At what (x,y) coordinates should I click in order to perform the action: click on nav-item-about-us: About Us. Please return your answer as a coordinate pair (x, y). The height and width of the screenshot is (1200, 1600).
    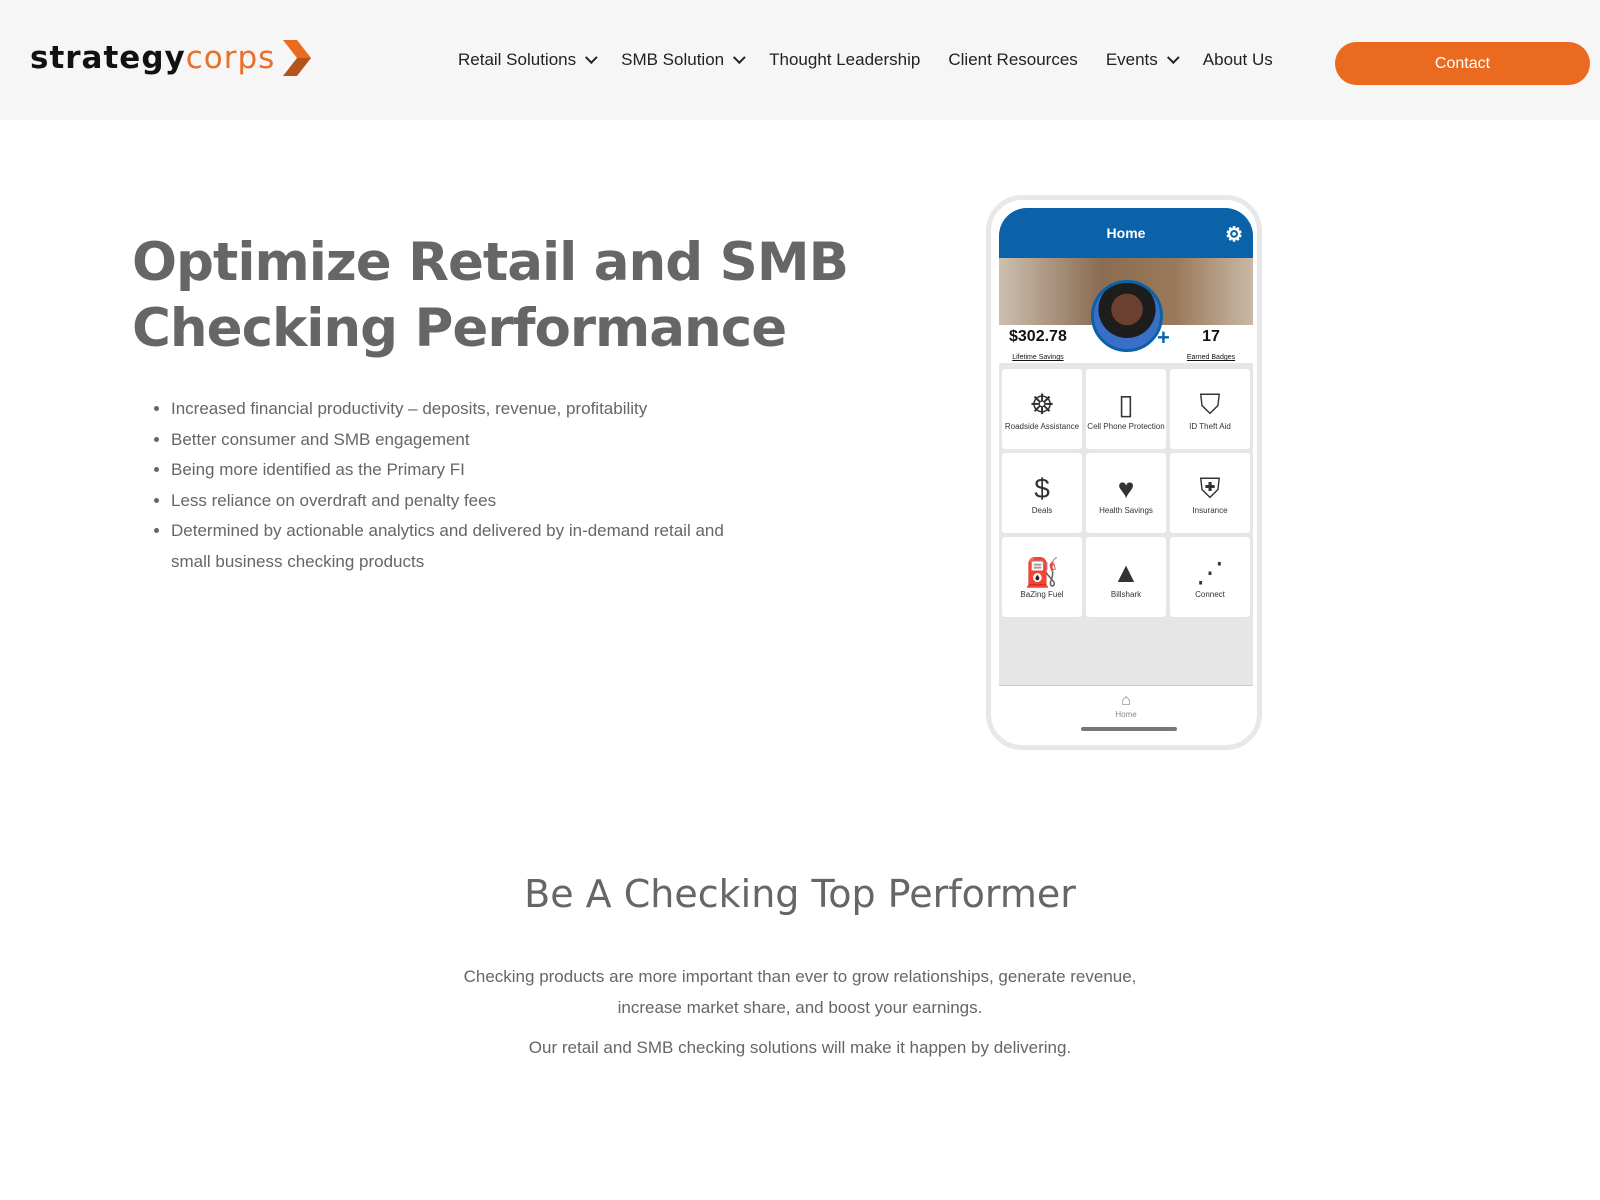
    Looking at the image, I should click on (1238, 60).